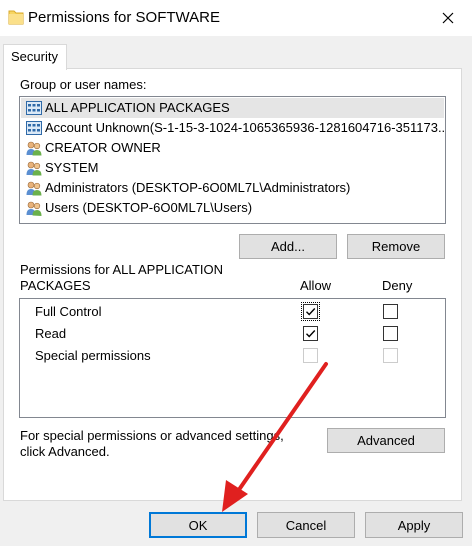 The height and width of the screenshot is (546, 472). I want to click on window-title: Permissions for SOFTWARE, so click(124, 17).